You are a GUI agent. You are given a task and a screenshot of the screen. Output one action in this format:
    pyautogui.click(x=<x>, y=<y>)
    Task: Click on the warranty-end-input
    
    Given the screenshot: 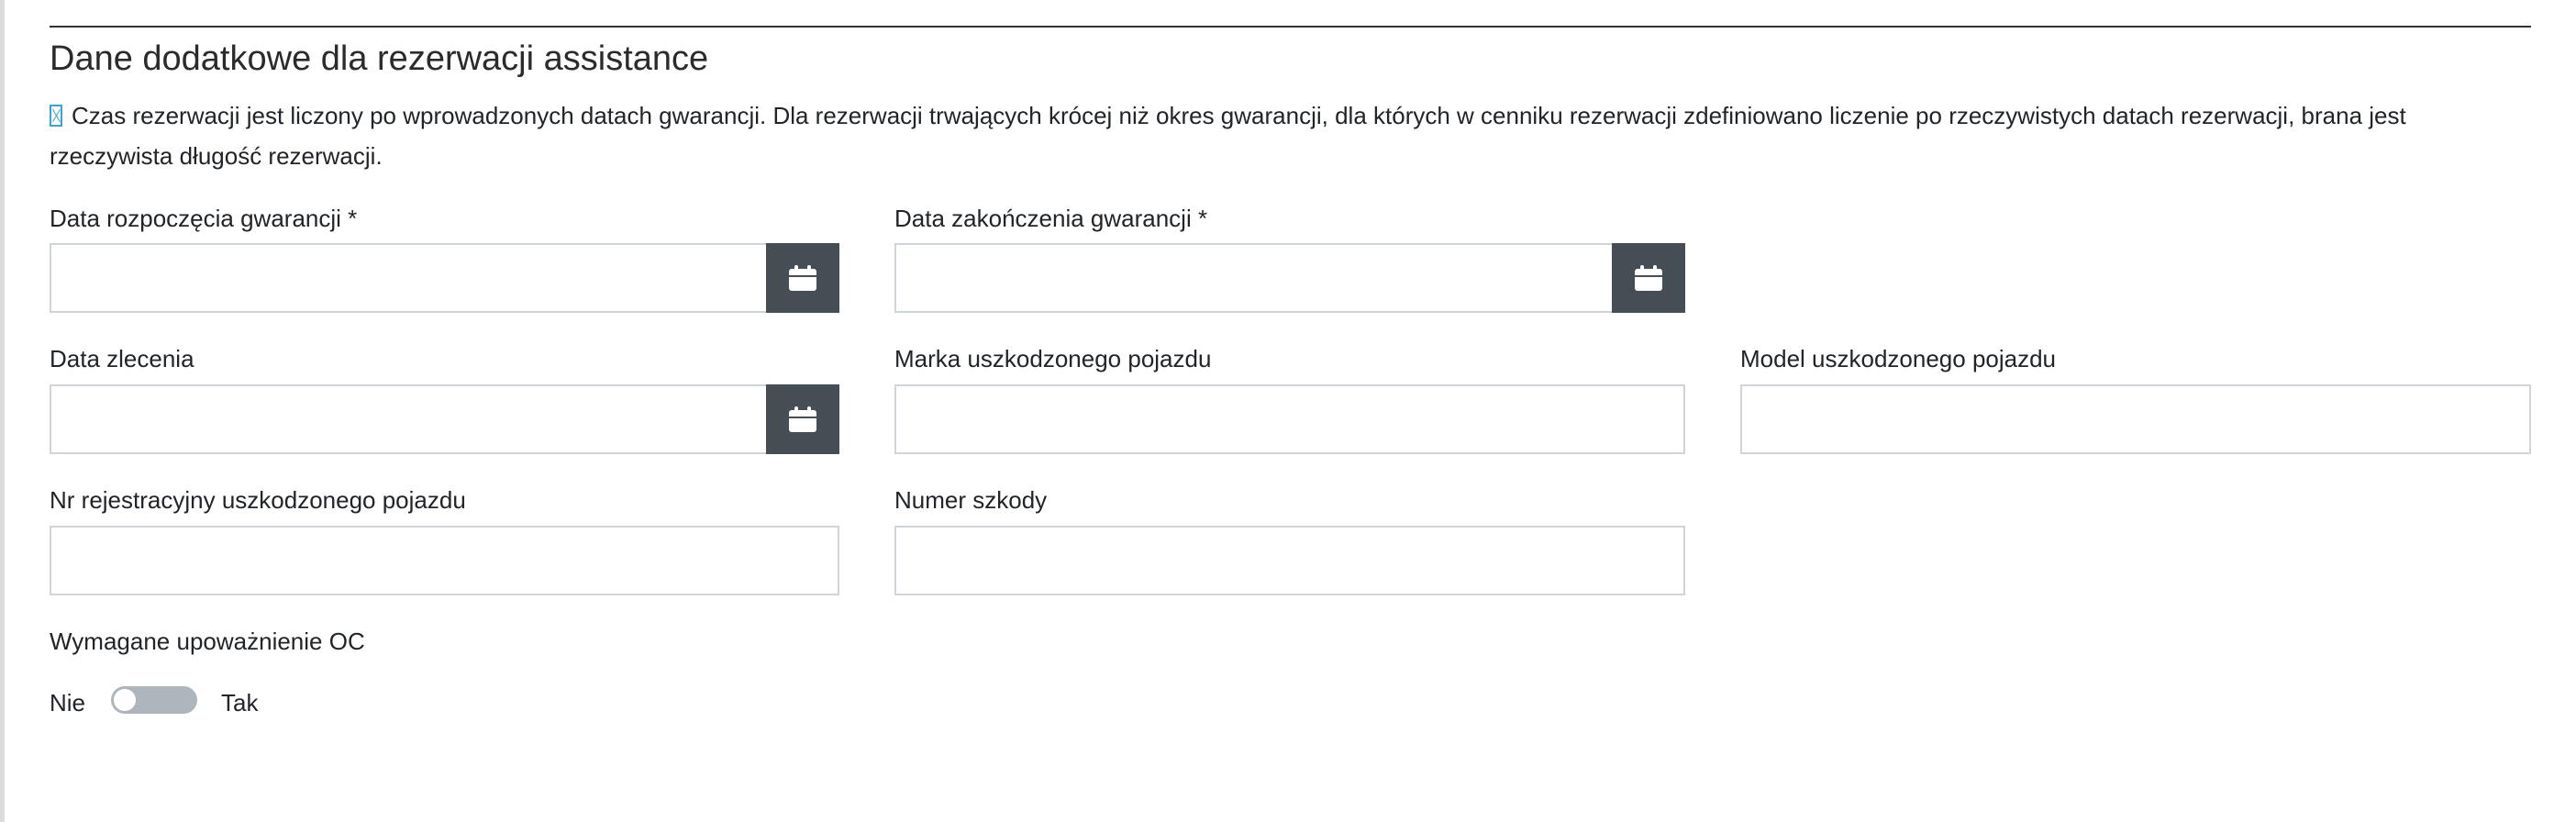 What is the action you would take?
    pyautogui.click(x=1253, y=278)
    